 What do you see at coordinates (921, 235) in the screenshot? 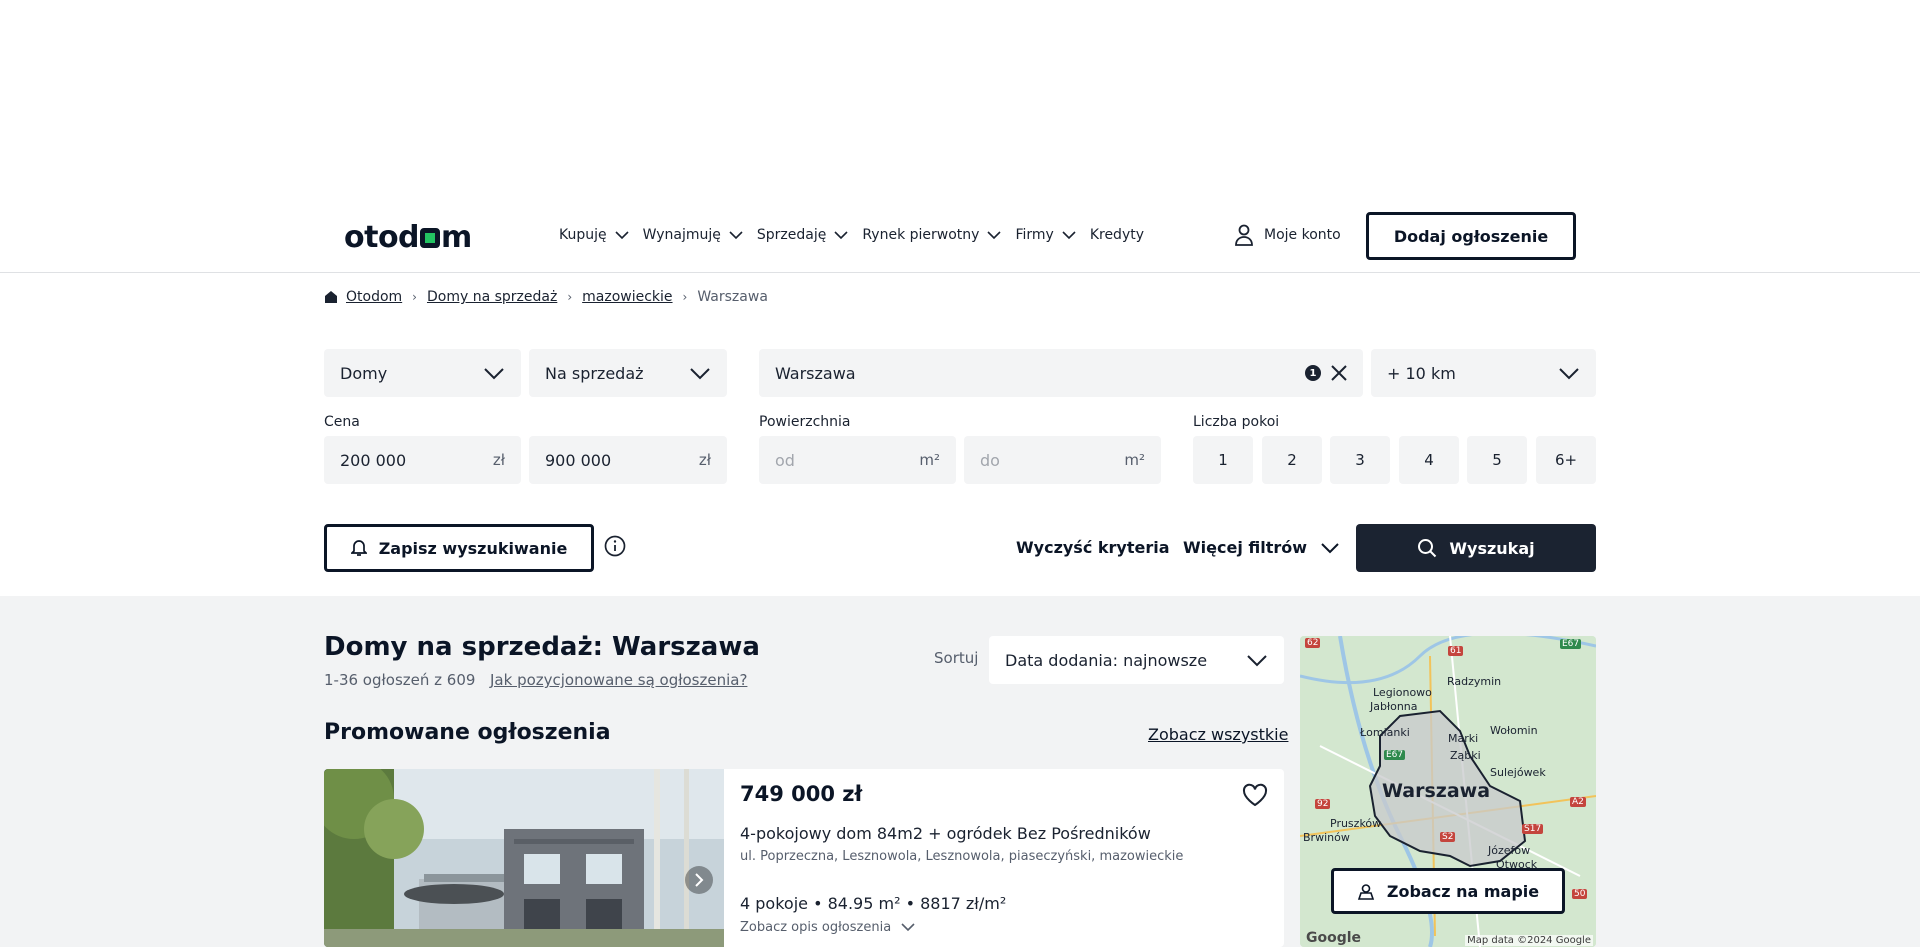
I see `nav-label: Rynek pierwotny` at bounding box center [921, 235].